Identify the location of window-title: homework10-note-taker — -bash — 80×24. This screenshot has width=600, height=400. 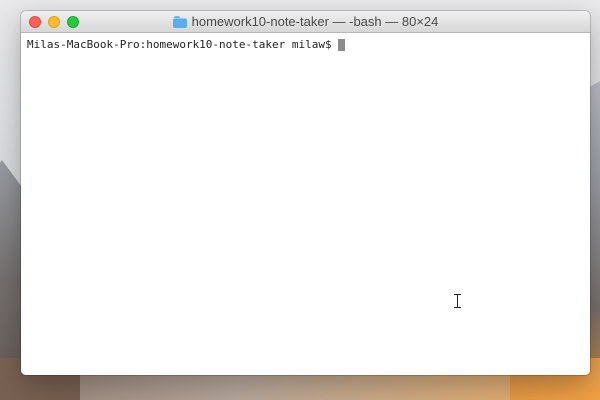
(315, 21).